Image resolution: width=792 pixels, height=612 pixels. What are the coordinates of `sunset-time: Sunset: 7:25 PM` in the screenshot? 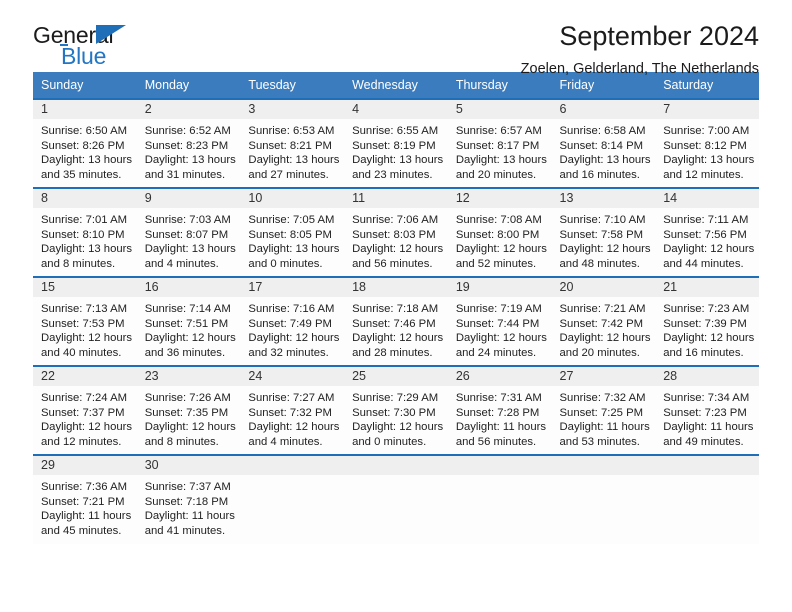 It's located at (601, 412).